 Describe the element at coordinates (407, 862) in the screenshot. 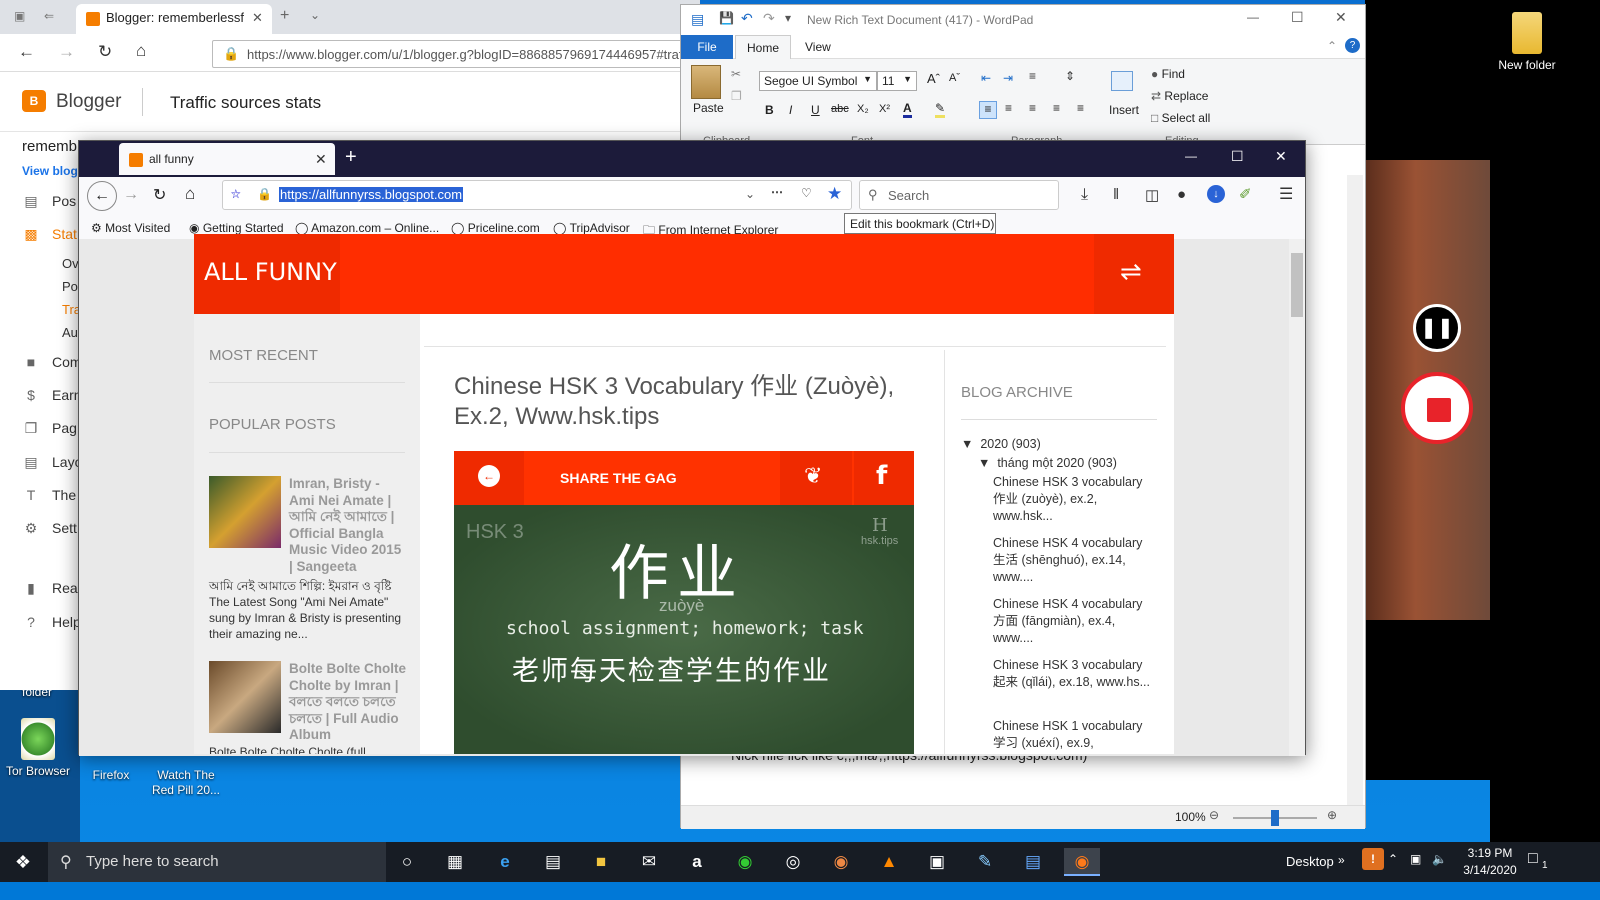

I see `cortana-icon: ○` at that location.